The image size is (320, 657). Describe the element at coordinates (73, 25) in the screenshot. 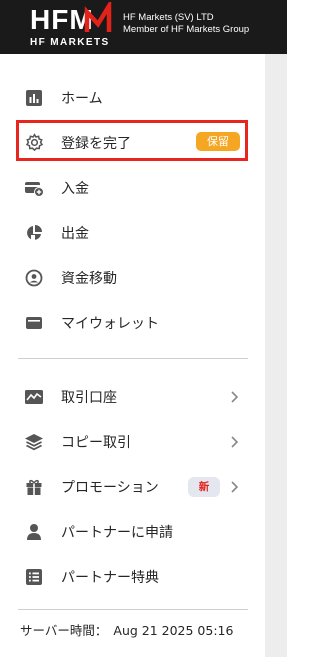

I see `hfm-logo: HFM HF MARKETS` at that location.